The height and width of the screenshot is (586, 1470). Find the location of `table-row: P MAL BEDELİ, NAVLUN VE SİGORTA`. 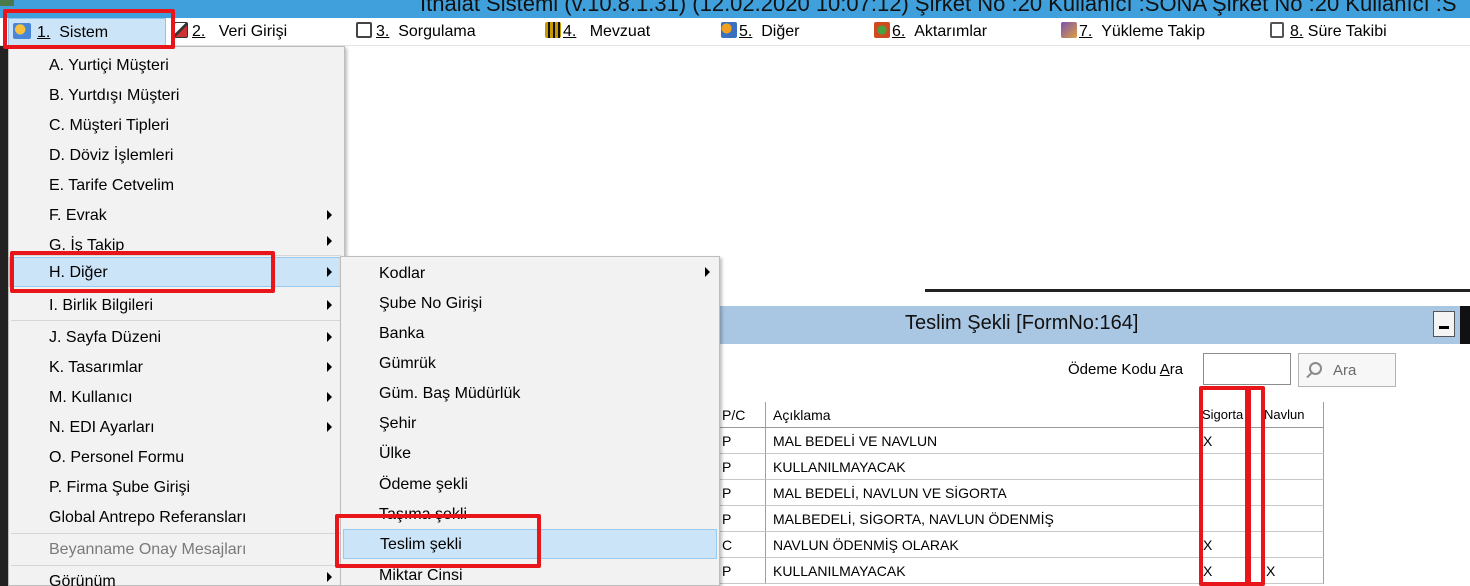

table-row: P MAL BEDELİ, NAVLUN VE SİGORTA is located at coordinates (1022, 493).